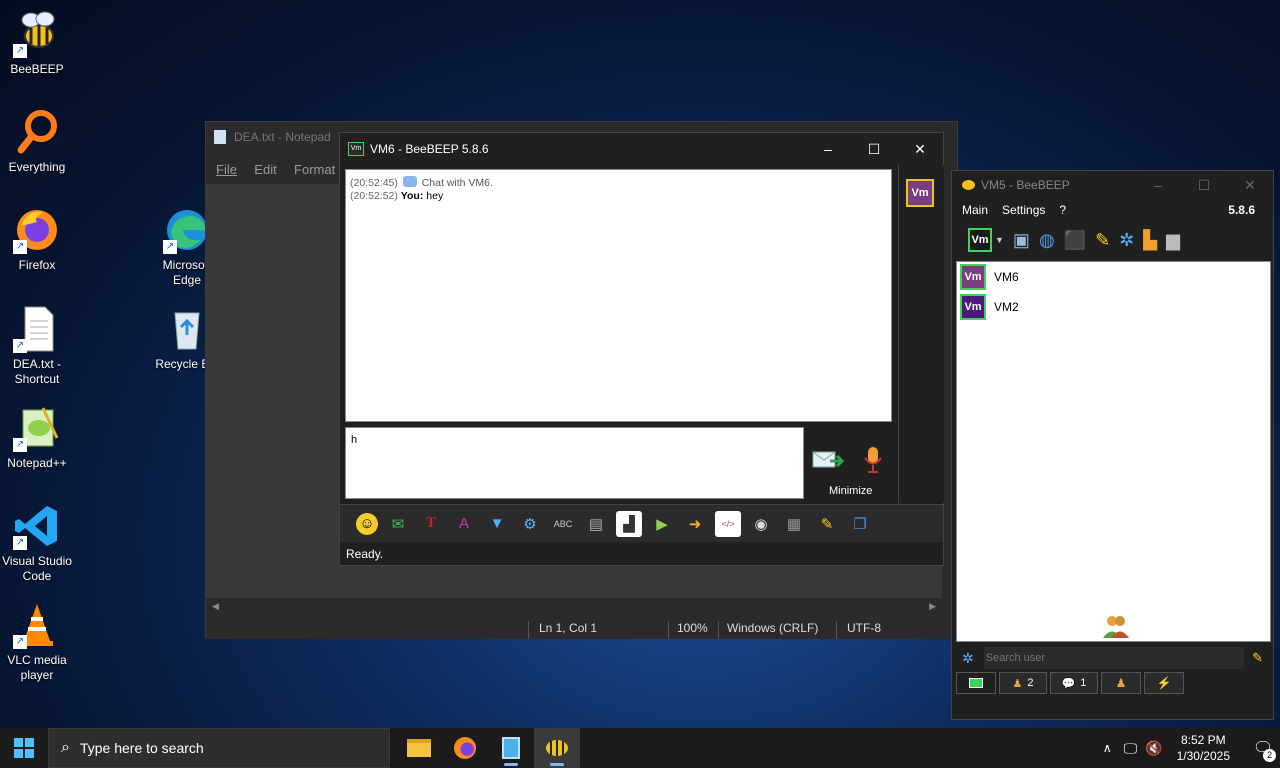 This screenshot has width=1280, height=768. Describe the element at coordinates (728, 523) in the screenshot. I see `html-icon: </>` at that location.